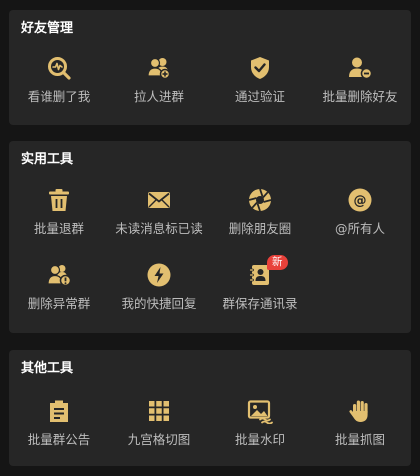 This screenshot has width=420, height=476. Describe the element at coordinates (59, 303) in the screenshot. I see `delete-abnormal-groups-label: 删除异常群` at that location.